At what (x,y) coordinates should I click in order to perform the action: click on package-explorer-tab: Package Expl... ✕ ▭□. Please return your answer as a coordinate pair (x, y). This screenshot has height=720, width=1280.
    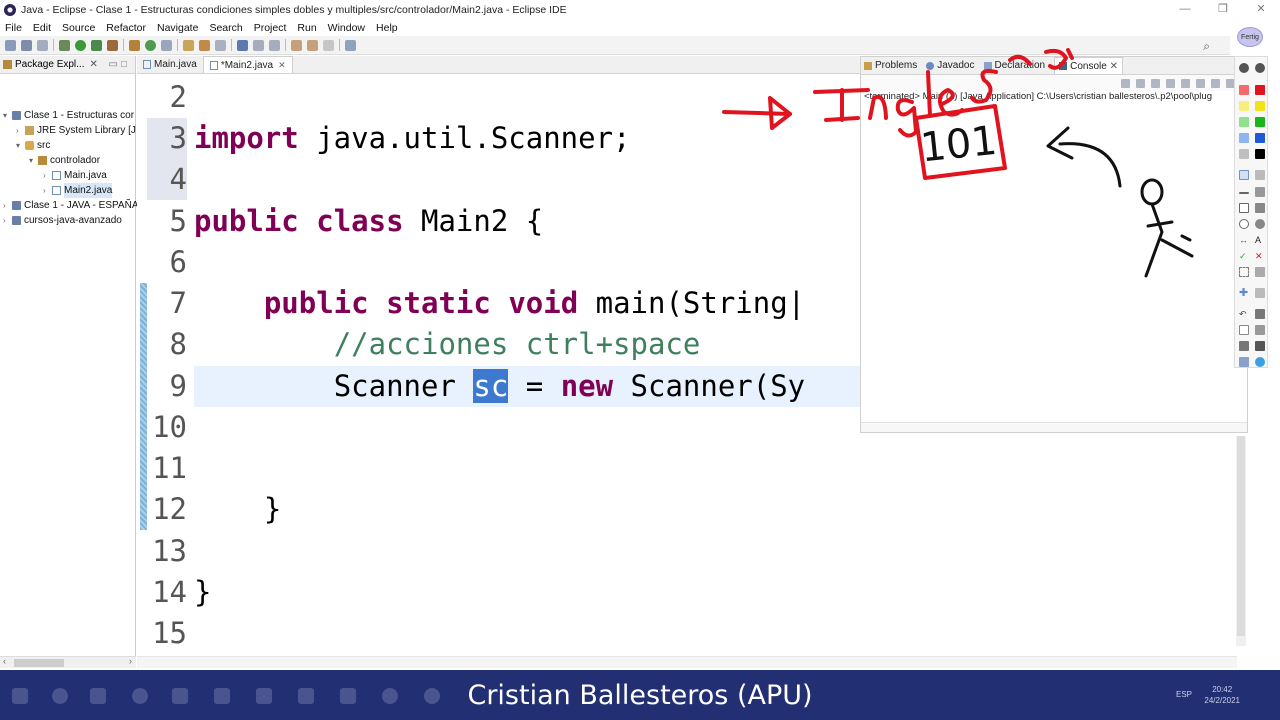
    Looking at the image, I should click on (67, 65).